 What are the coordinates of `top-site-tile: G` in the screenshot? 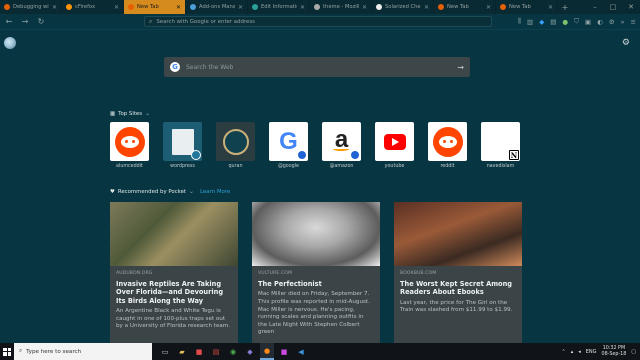 It's located at (288, 141).